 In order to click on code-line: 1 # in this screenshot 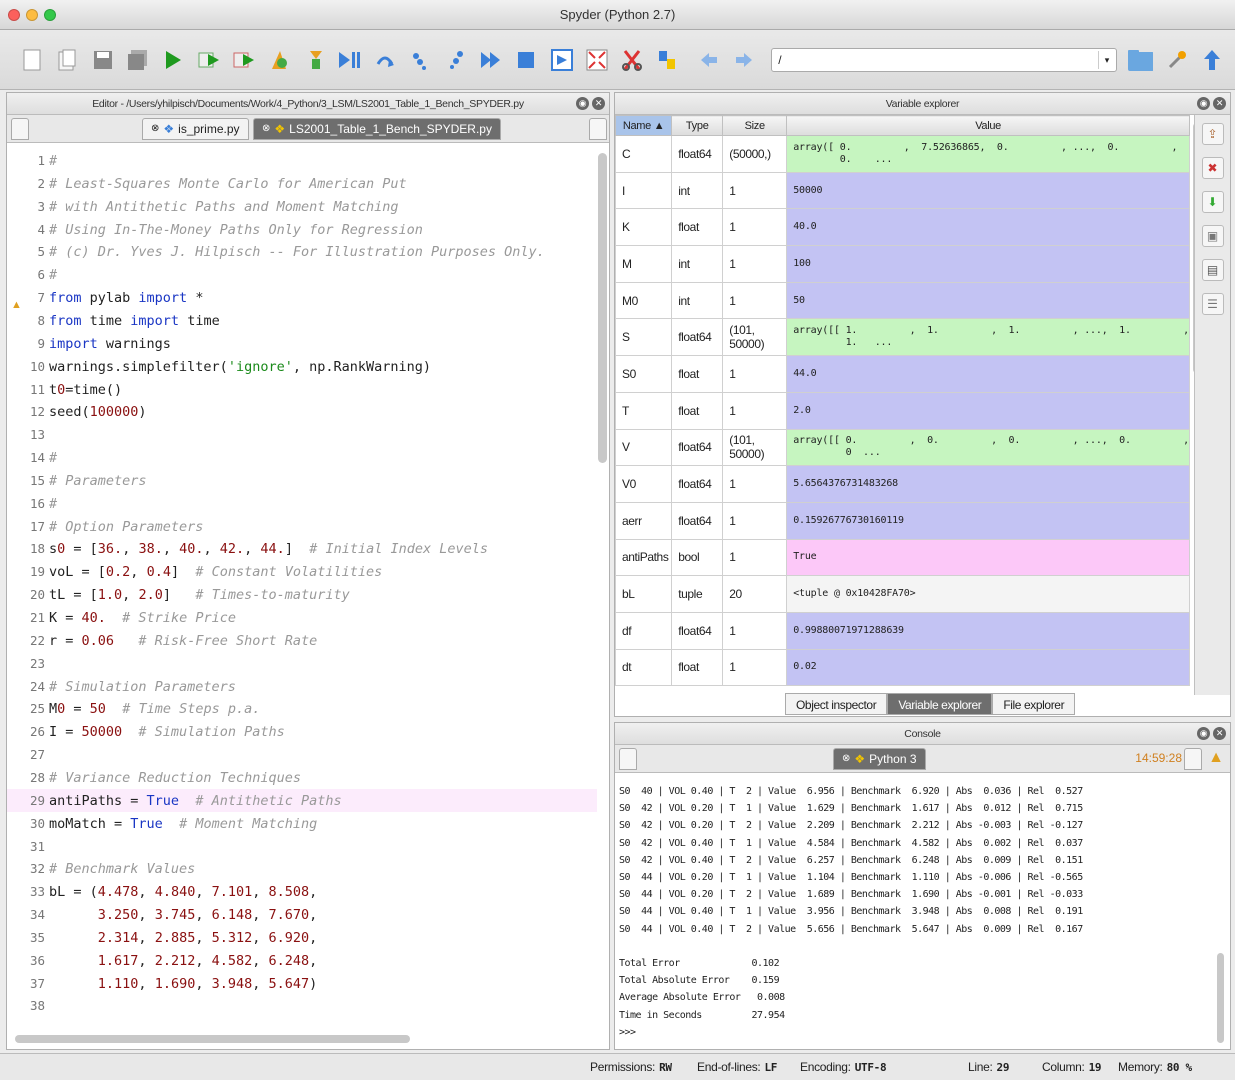, I will do `click(302, 160)`.